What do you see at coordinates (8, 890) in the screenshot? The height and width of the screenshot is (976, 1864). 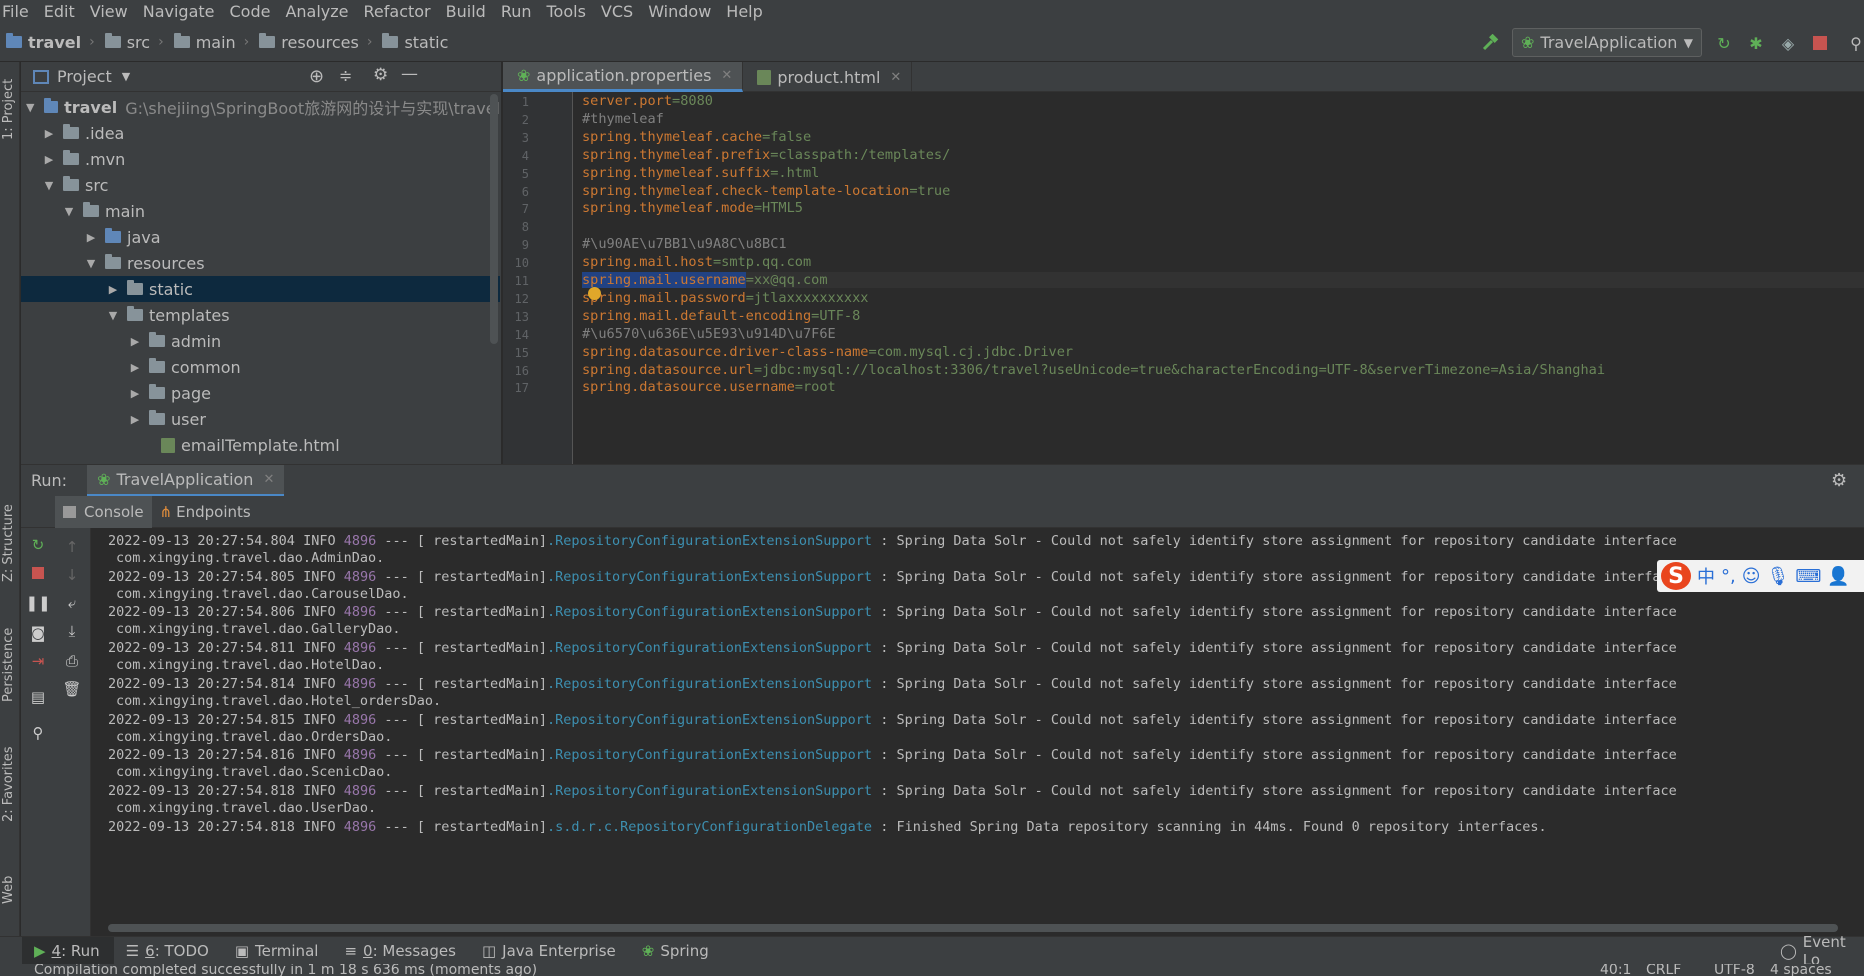 I see `web-tool-button: Web` at bounding box center [8, 890].